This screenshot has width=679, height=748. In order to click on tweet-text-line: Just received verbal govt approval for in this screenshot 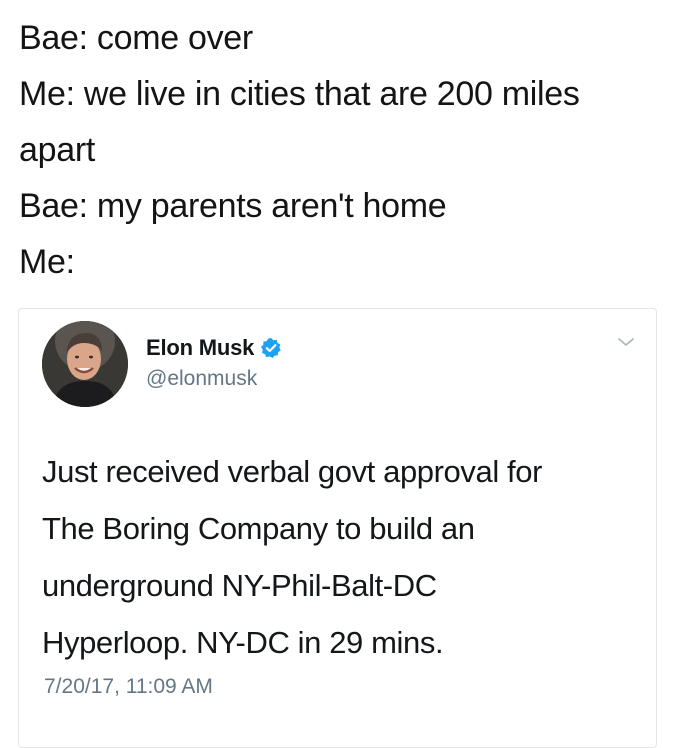, I will do `click(292, 471)`.